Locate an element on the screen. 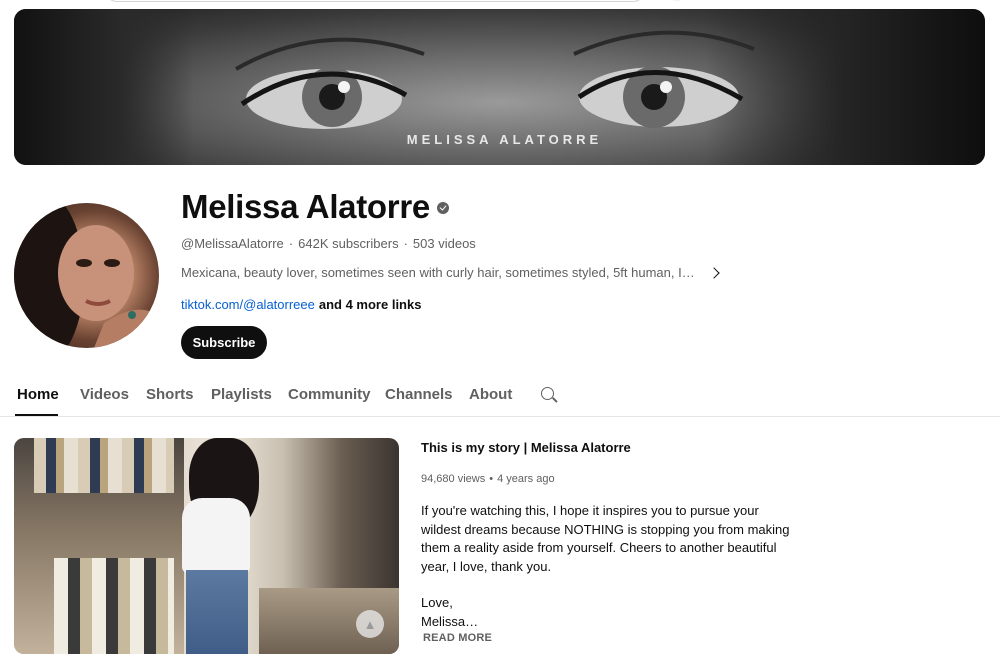 The height and width of the screenshot is (668, 1000). tab-home: Home is located at coordinates (38, 394).